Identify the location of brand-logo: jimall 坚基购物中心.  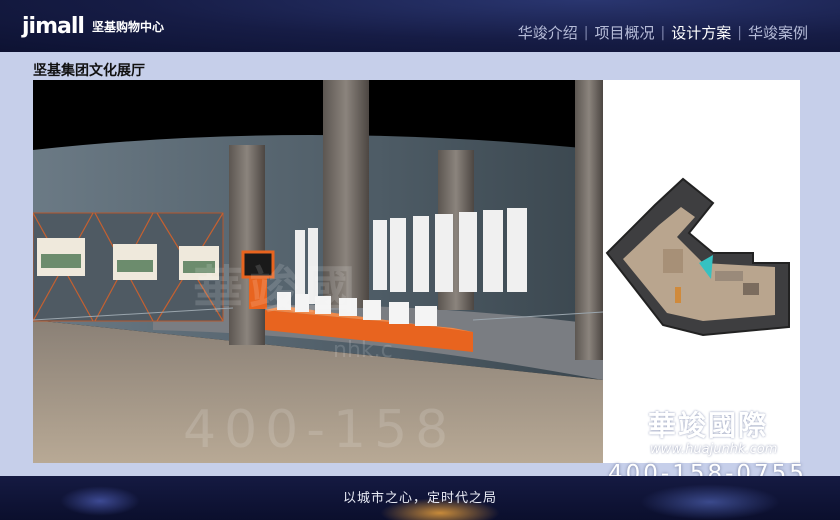
(93, 26).